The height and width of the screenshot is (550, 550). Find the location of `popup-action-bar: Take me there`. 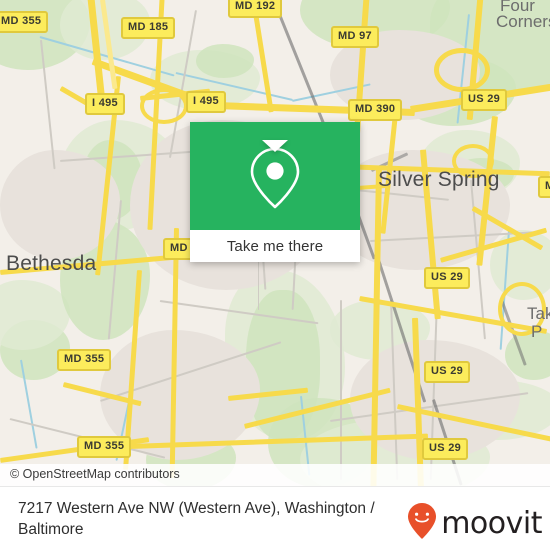

popup-action-bar: Take me there is located at coordinates (275, 246).